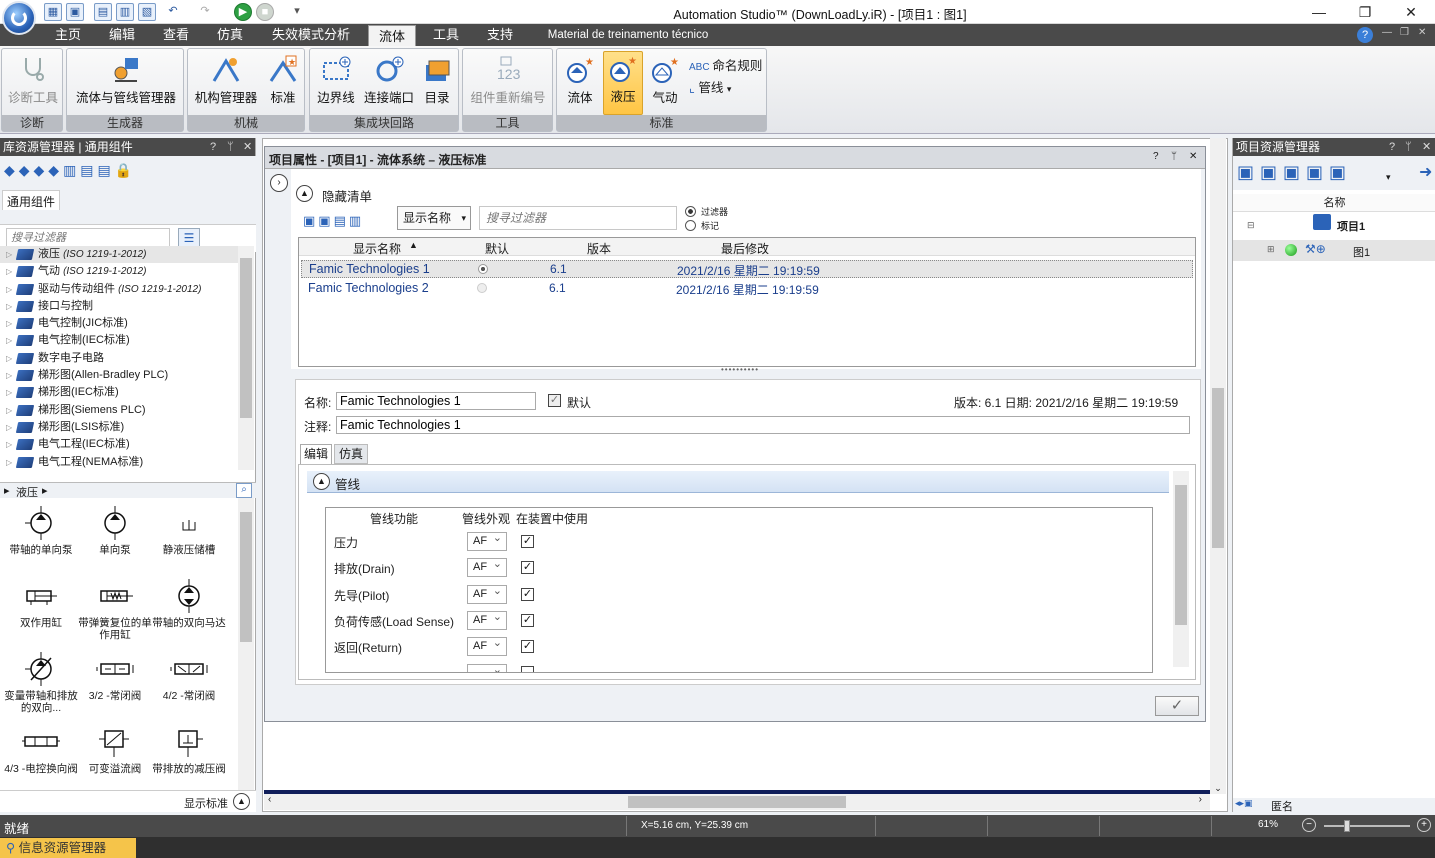 The width and height of the screenshot is (1435, 858). What do you see at coordinates (119, 358) in the screenshot?
I see `library-tree-item: ▷ 数字电子电路` at bounding box center [119, 358].